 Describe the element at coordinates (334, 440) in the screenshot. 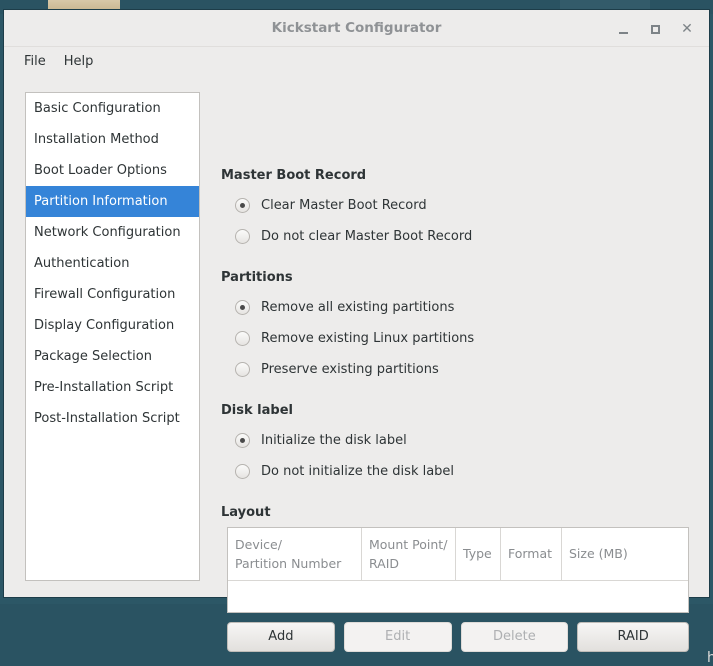

I see `radio-label: Initialize the disk label` at that location.